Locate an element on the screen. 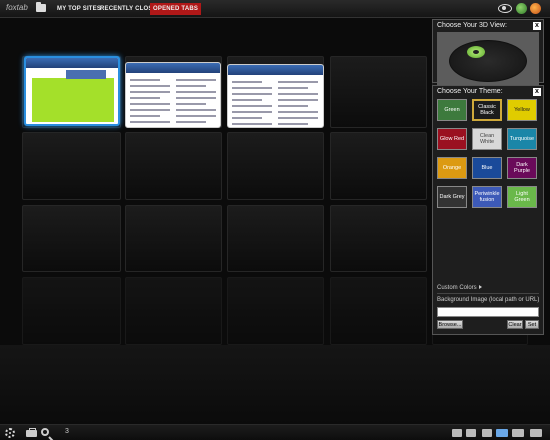  thumb-header is located at coordinates (72, 63).